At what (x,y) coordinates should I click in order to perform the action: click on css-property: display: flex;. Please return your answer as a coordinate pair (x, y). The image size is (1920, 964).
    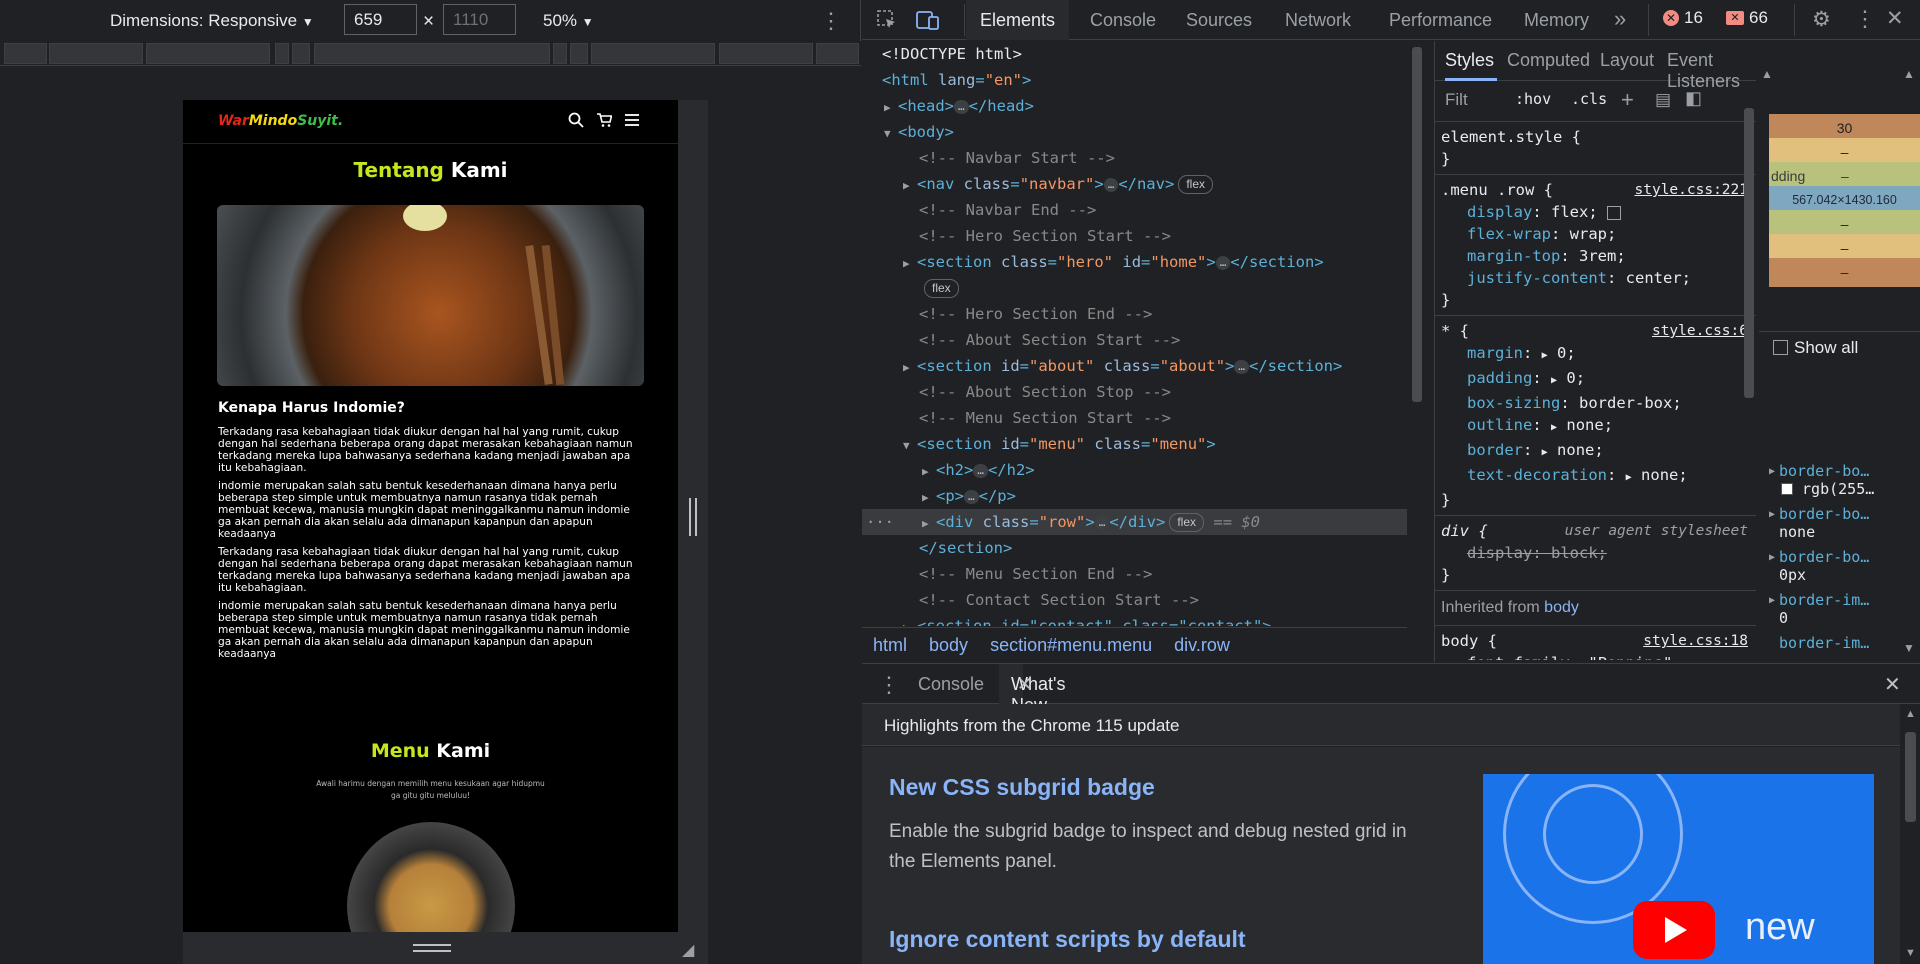
    Looking at the image, I should click on (1598, 212).